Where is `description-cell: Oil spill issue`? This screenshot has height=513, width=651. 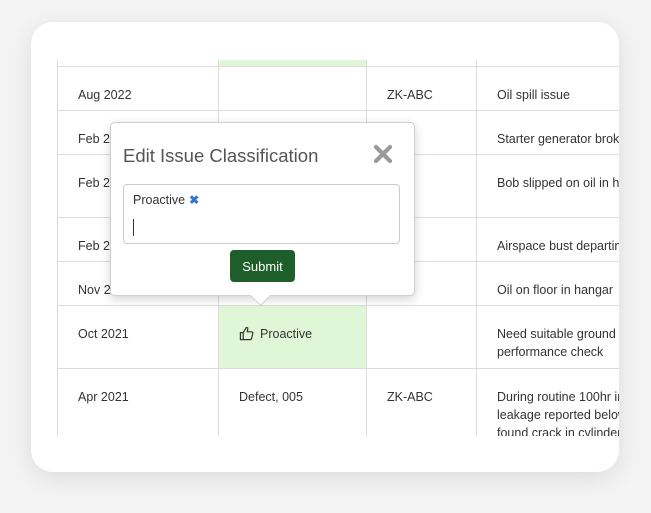
description-cell: Oil spill issue is located at coordinates (547, 88).